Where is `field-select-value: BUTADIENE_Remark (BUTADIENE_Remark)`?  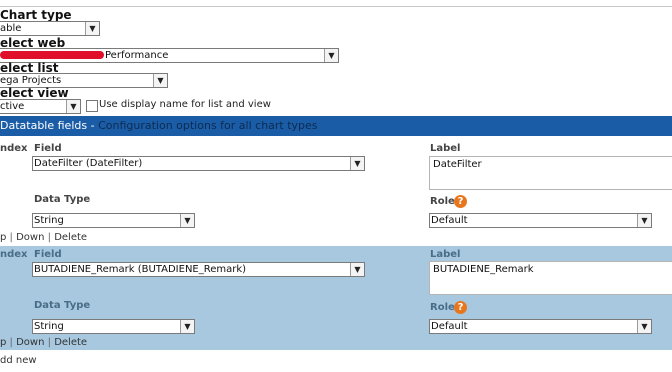
field-select-value: BUTADIENE_Remark (BUTADIENE_Remark) is located at coordinates (140, 269).